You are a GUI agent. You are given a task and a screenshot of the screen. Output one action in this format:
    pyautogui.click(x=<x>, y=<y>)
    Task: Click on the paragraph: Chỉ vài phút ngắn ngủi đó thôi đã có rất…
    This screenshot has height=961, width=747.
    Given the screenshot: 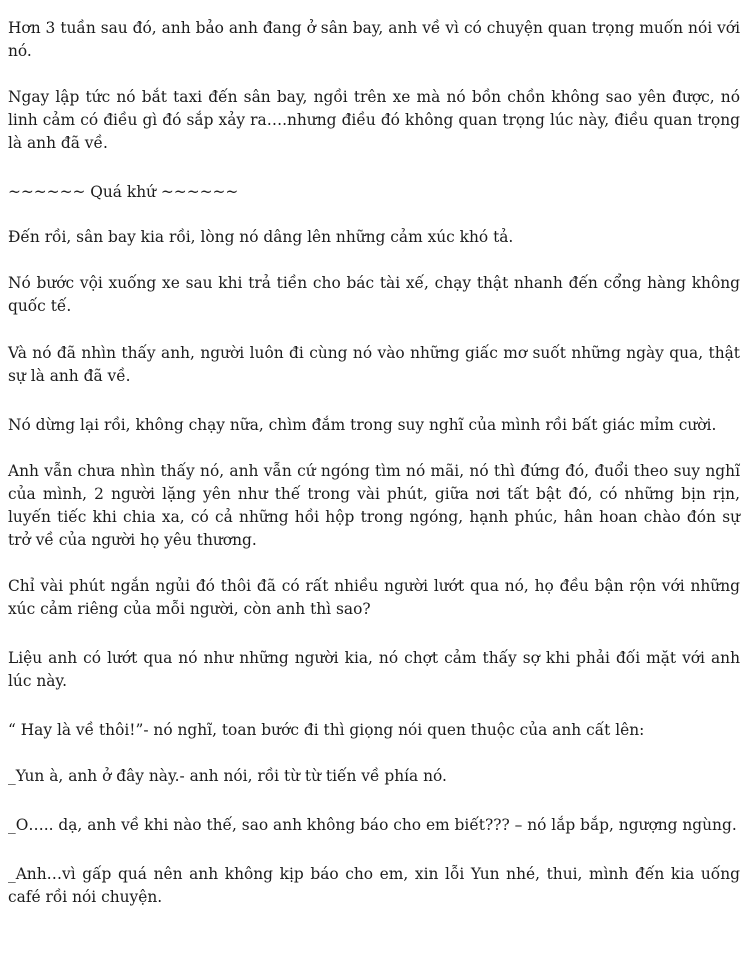 What is the action you would take?
    pyautogui.click(x=374, y=597)
    